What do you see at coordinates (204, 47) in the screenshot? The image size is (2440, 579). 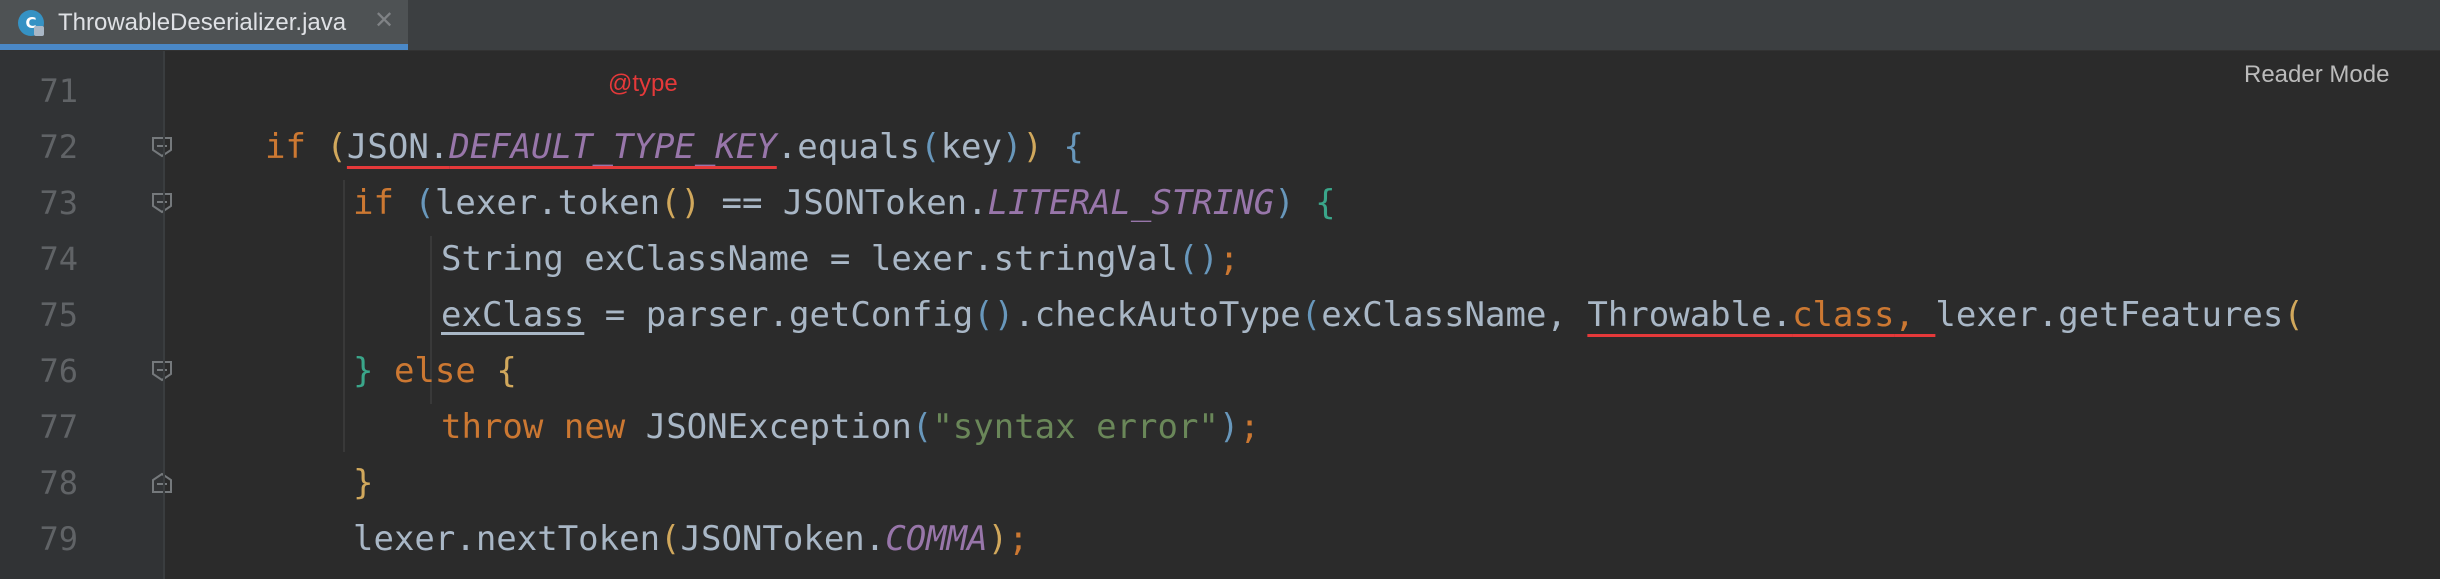 I see `active-tab-indicator` at bounding box center [204, 47].